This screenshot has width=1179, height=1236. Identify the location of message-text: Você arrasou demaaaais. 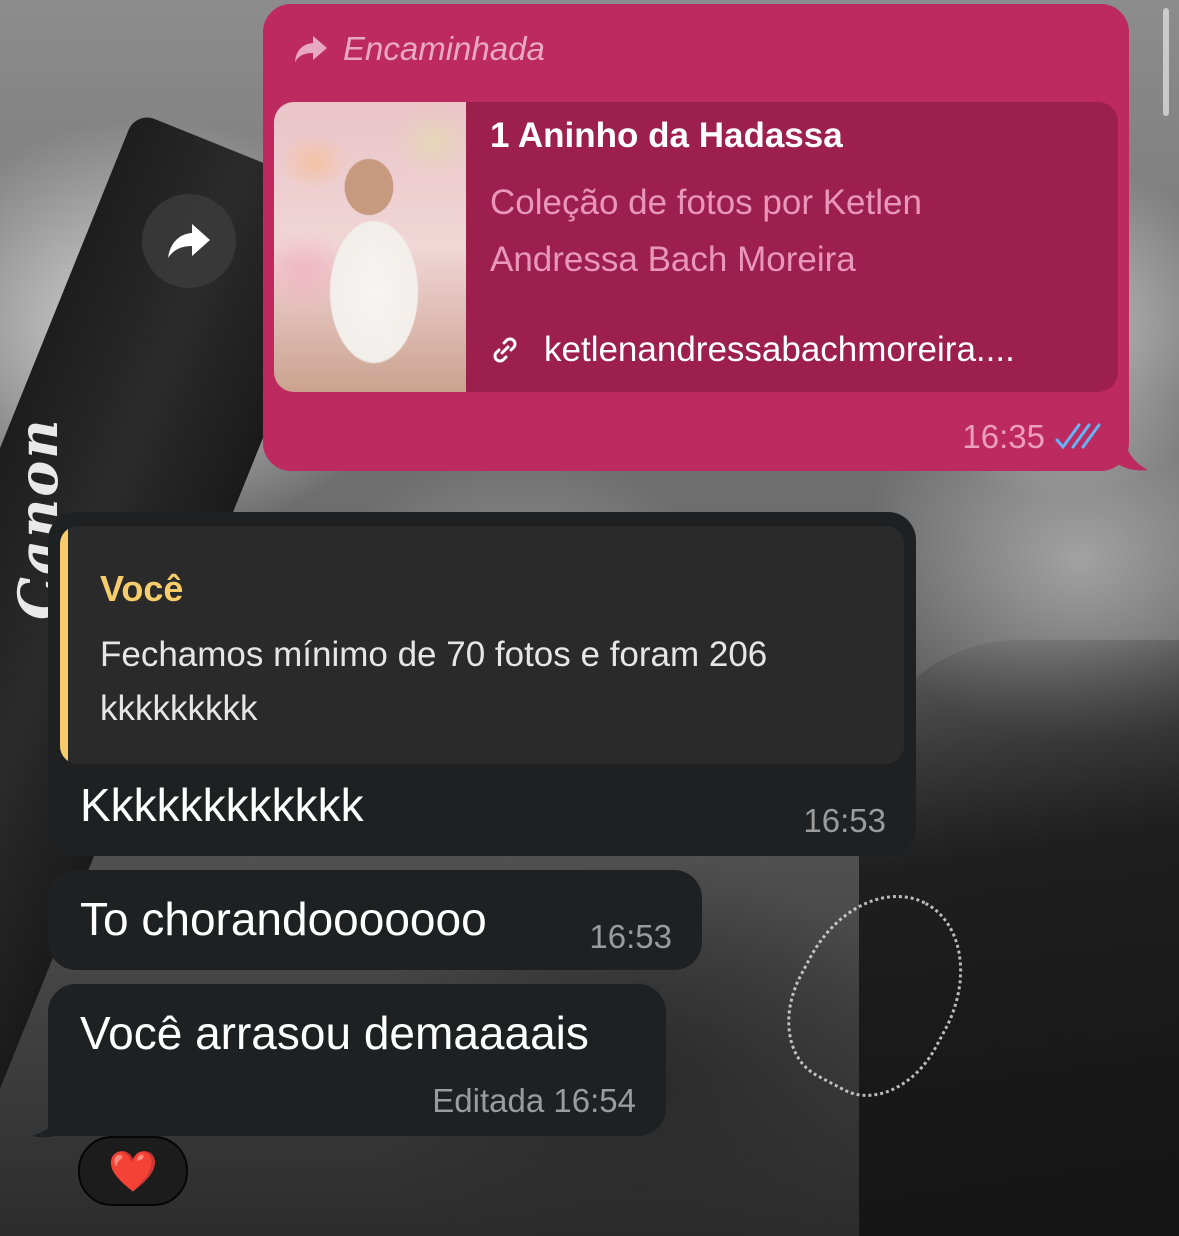
(334, 1033).